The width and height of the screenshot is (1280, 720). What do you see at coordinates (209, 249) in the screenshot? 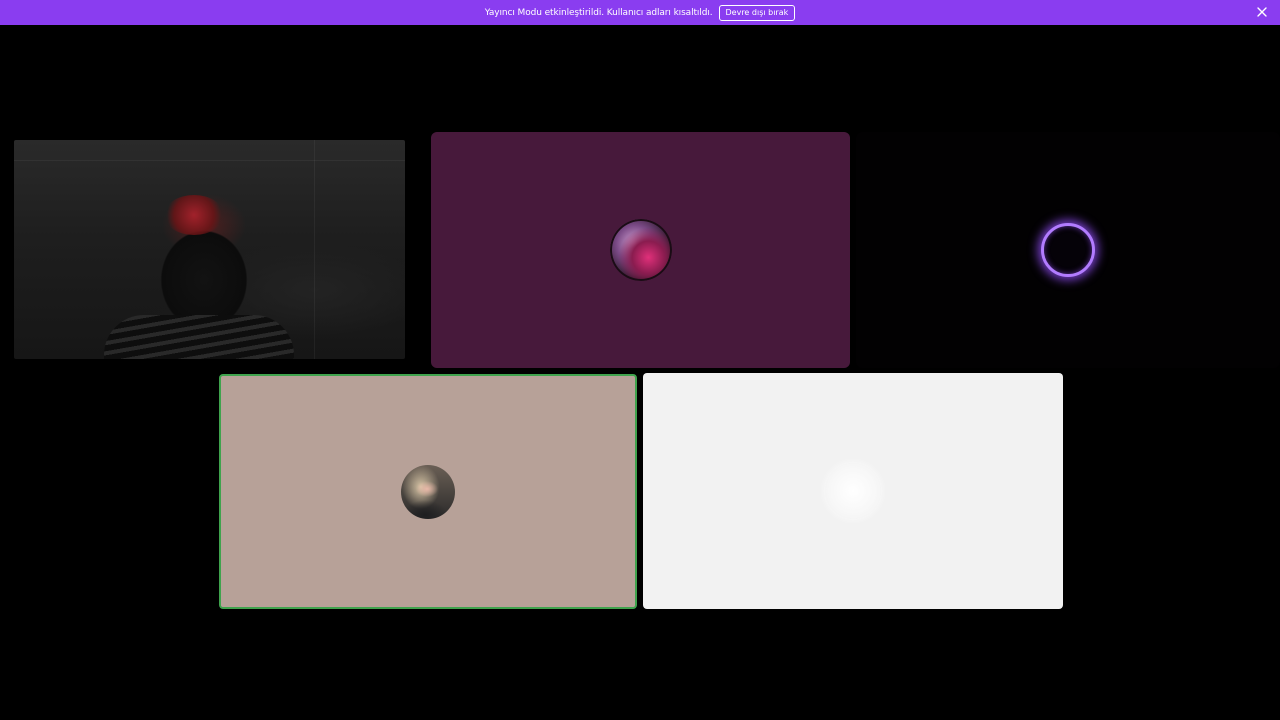
I see `participant-tile-video` at bounding box center [209, 249].